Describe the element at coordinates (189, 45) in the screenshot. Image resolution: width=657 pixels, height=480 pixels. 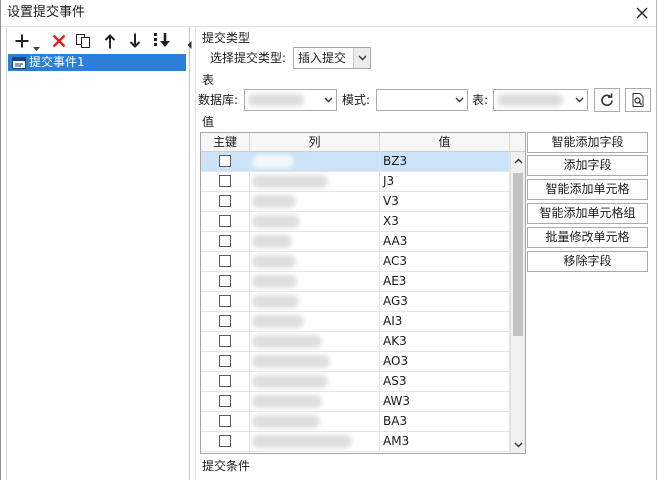
I see `collapse-chevron-icon` at that location.